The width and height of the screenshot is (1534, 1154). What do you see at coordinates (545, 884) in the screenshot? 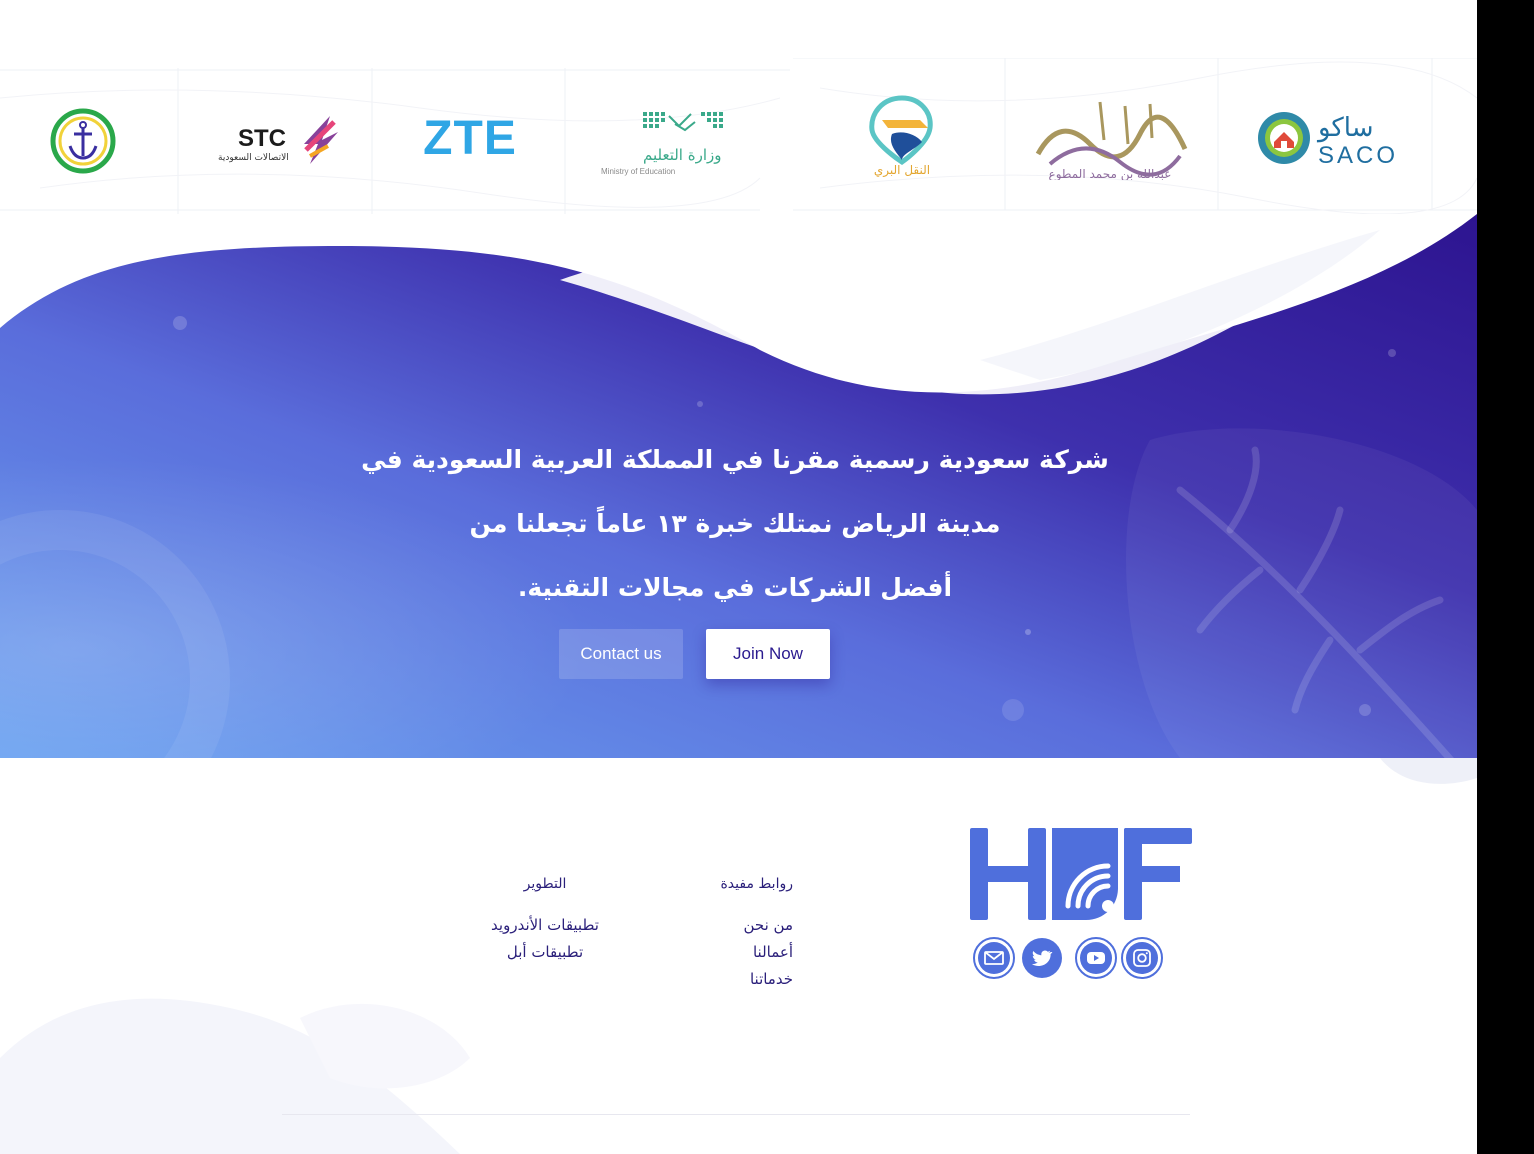
I see `development-heading: التطوير` at bounding box center [545, 884].